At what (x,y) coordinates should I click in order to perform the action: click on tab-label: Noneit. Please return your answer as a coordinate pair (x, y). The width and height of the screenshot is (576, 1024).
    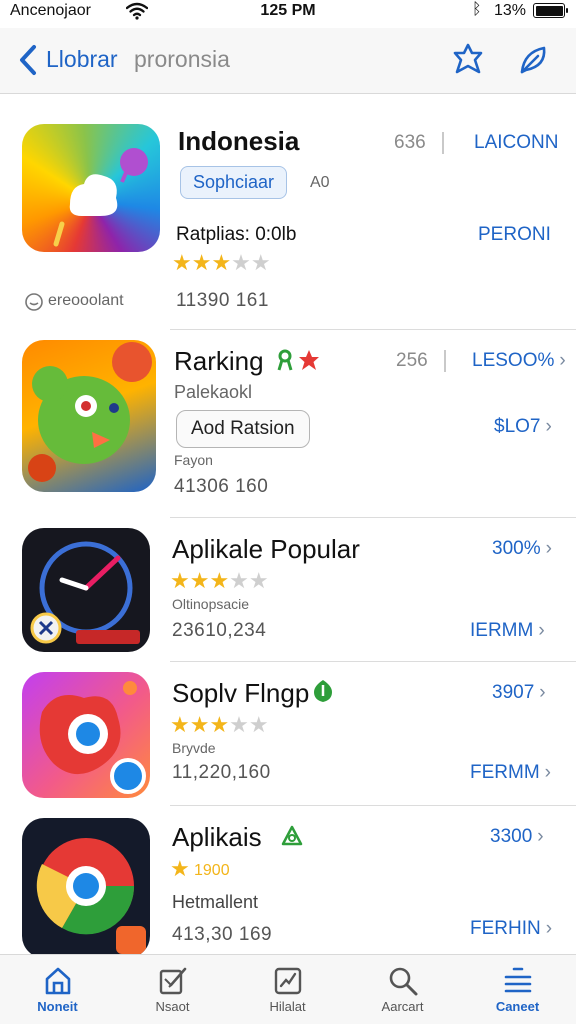
    Looking at the image, I should click on (57, 1006).